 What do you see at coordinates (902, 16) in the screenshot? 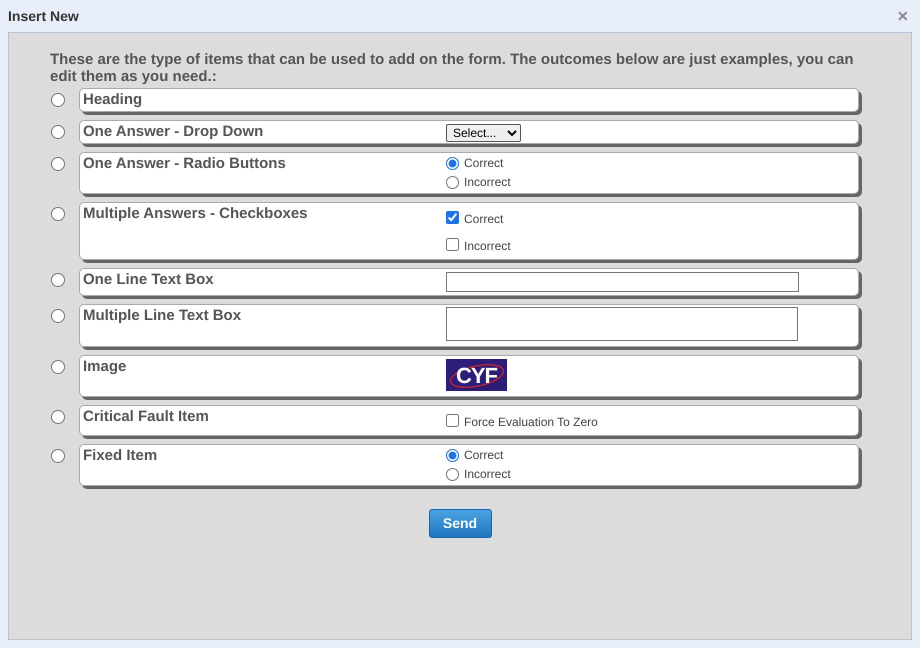
I see `close-button: ×` at bounding box center [902, 16].